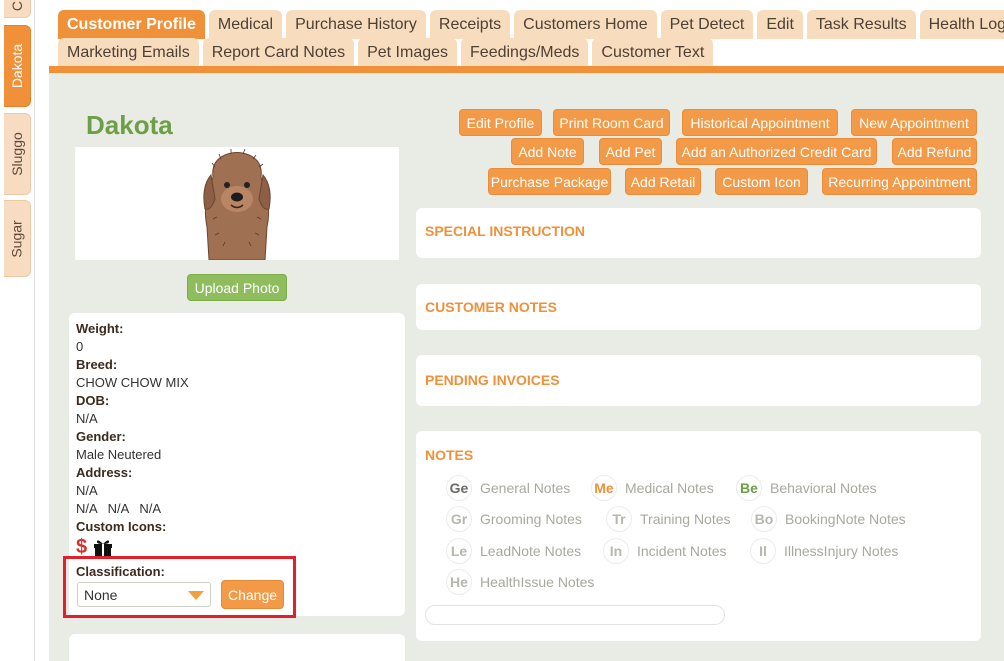  I want to click on note-behavioral: Be Behavioral Notes, so click(806, 488).